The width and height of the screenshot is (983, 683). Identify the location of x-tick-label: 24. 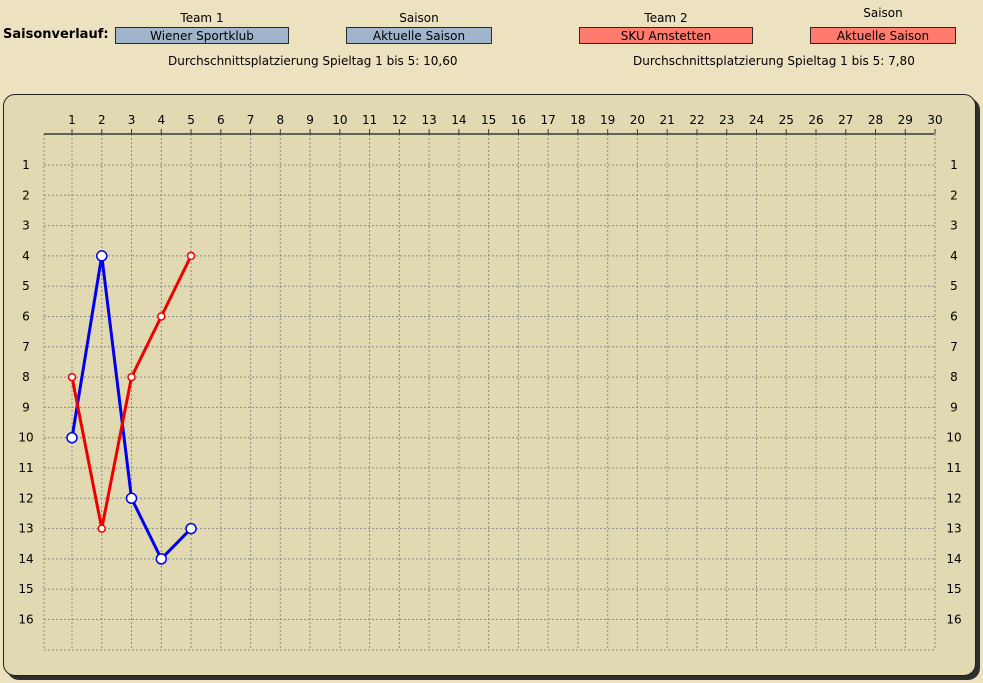
(756, 120).